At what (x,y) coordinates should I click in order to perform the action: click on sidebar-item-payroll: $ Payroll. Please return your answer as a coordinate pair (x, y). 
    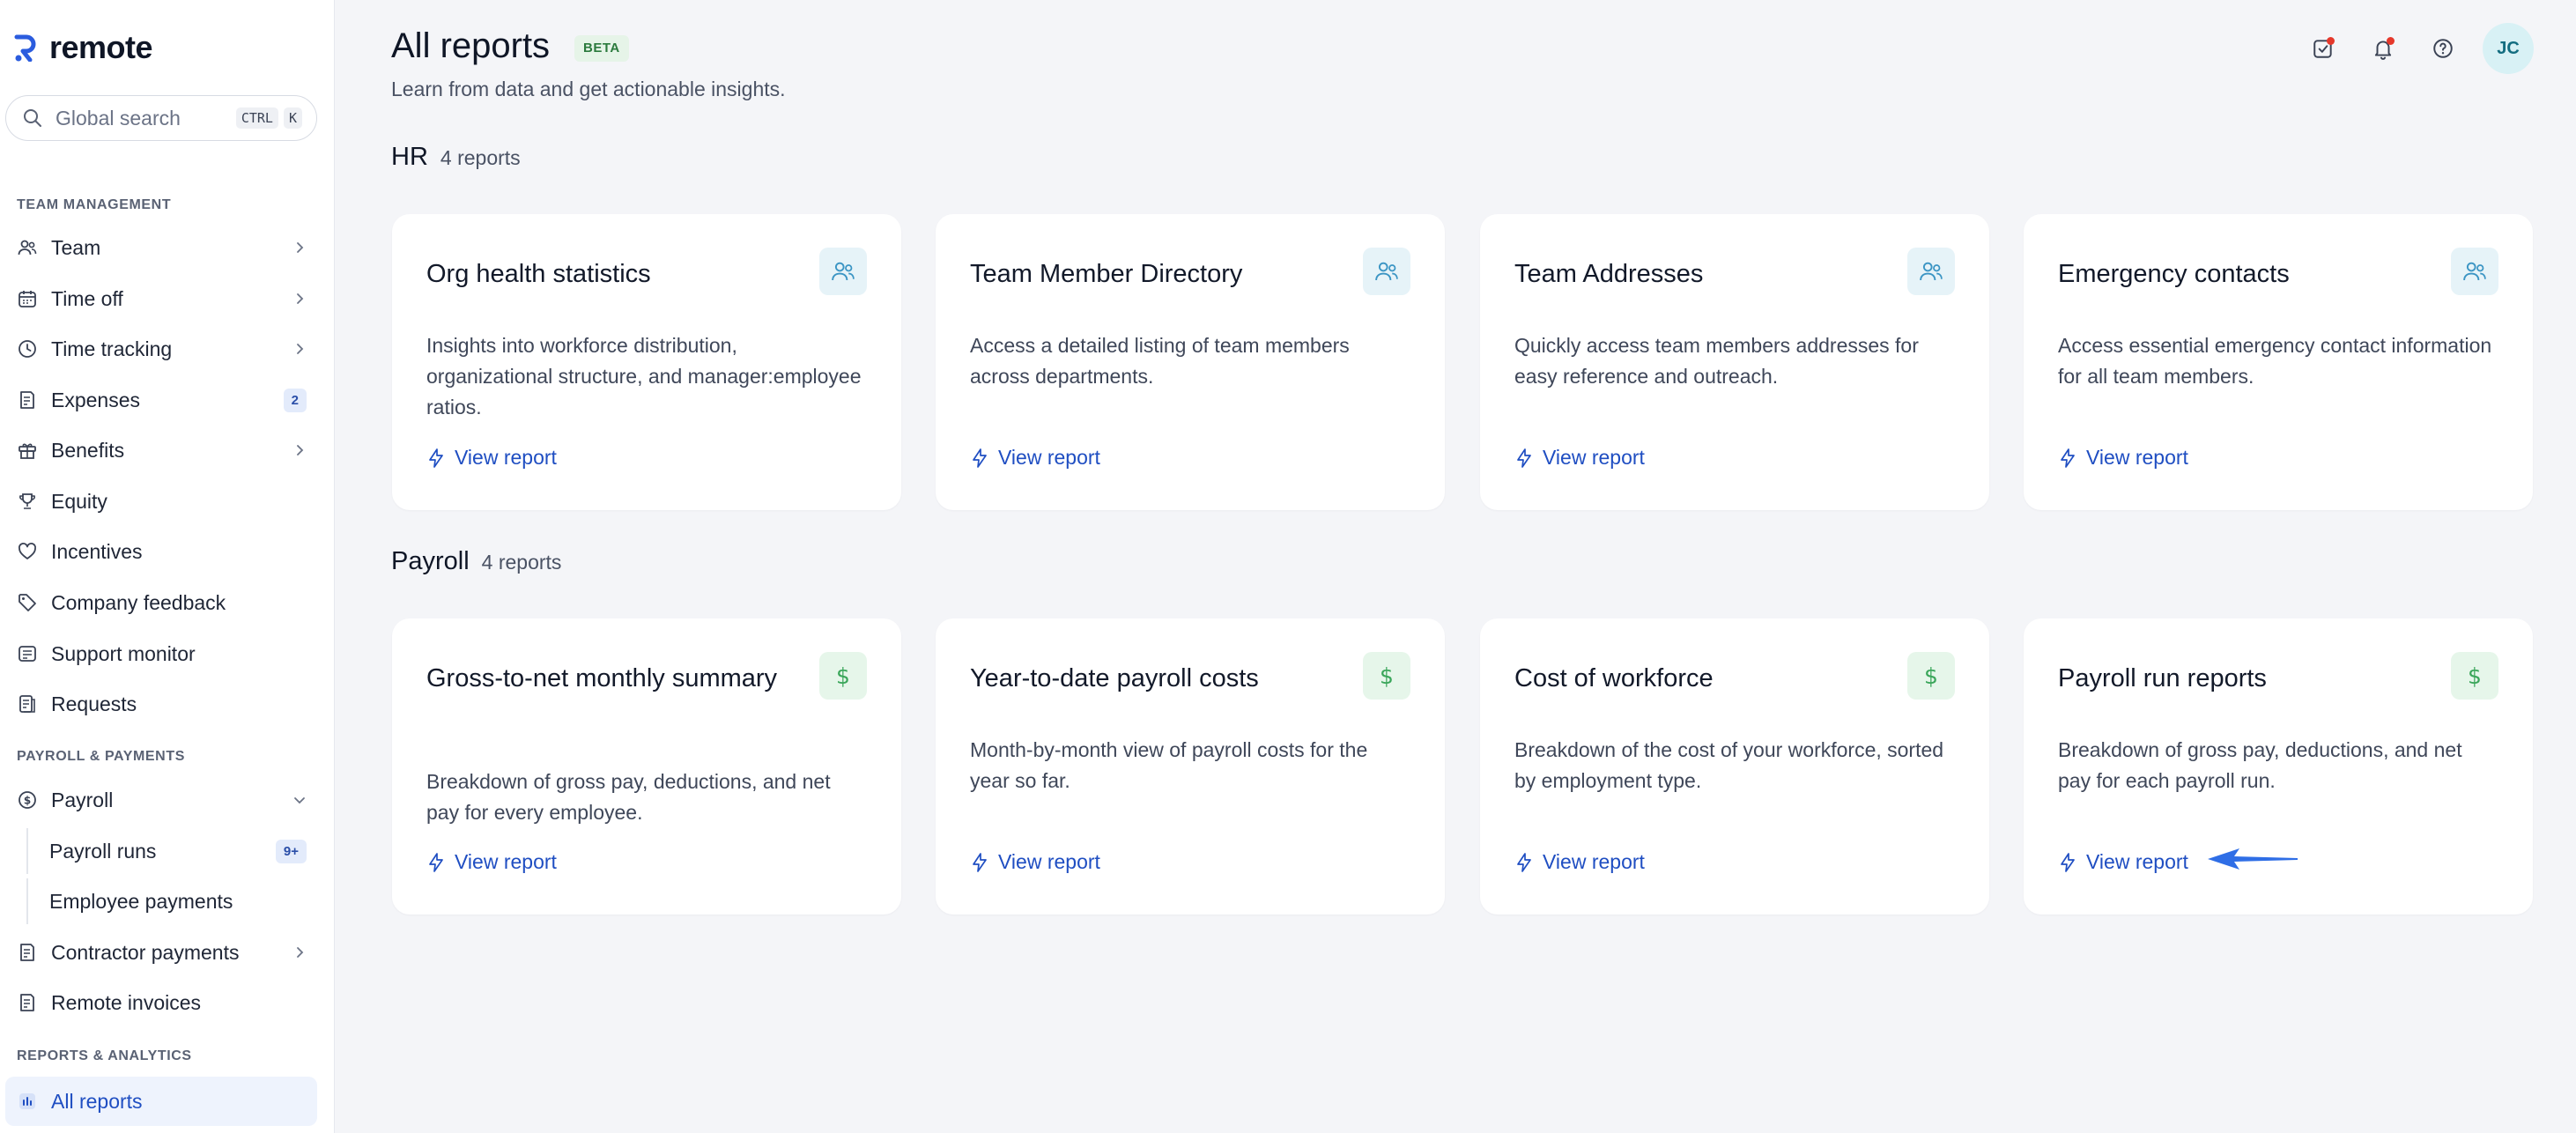
    Looking at the image, I should click on (161, 800).